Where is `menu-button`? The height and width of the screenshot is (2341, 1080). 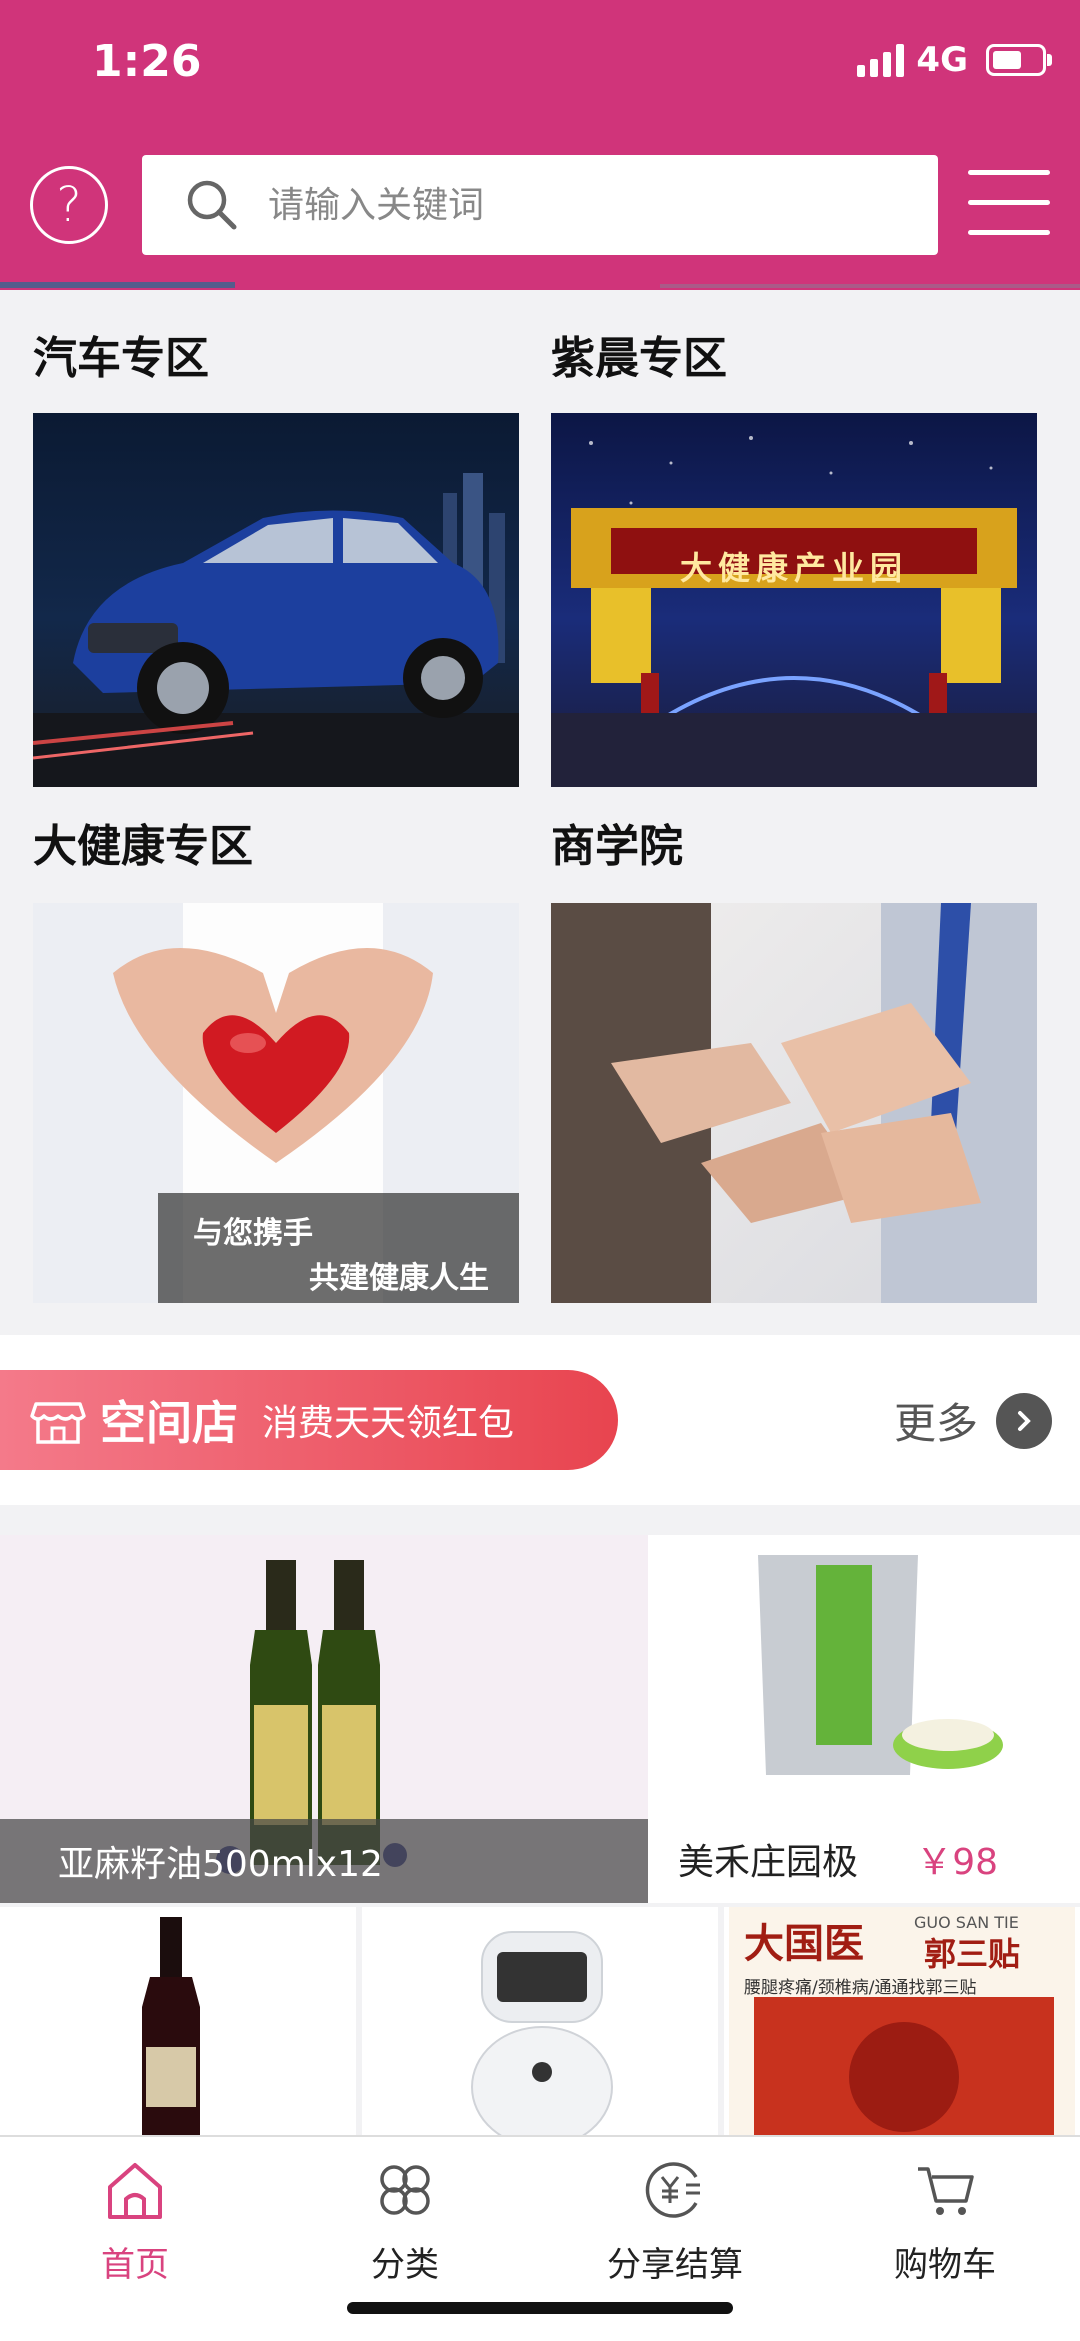
menu-button is located at coordinates (1009, 205).